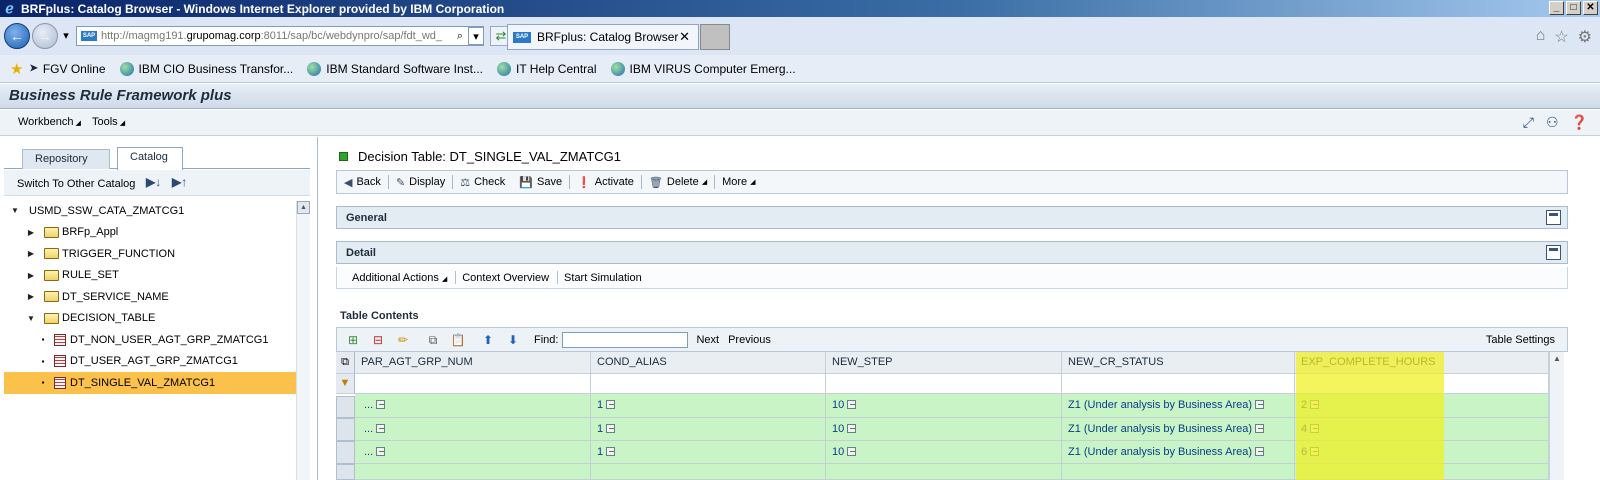 This screenshot has width=1600, height=480. What do you see at coordinates (603, 37) in the screenshot?
I see `browser-tab: SAP BRFplus: Catalog Browser ✕` at bounding box center [603, 37].